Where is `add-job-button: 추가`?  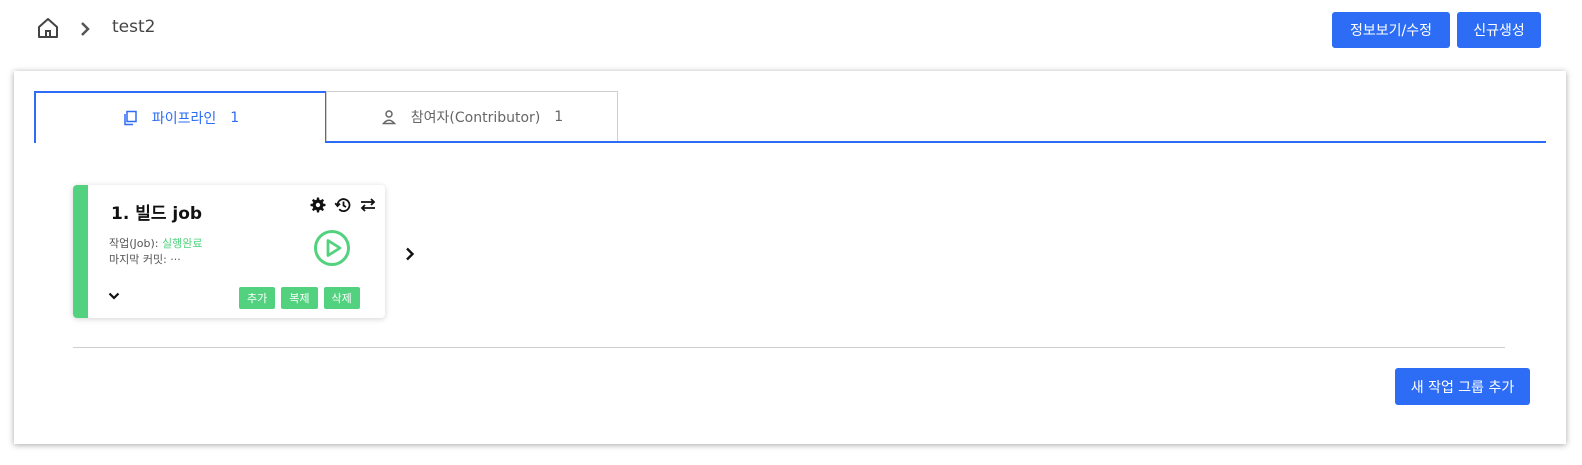 add-job-button: 추가 is located at coordinates (257, 298).